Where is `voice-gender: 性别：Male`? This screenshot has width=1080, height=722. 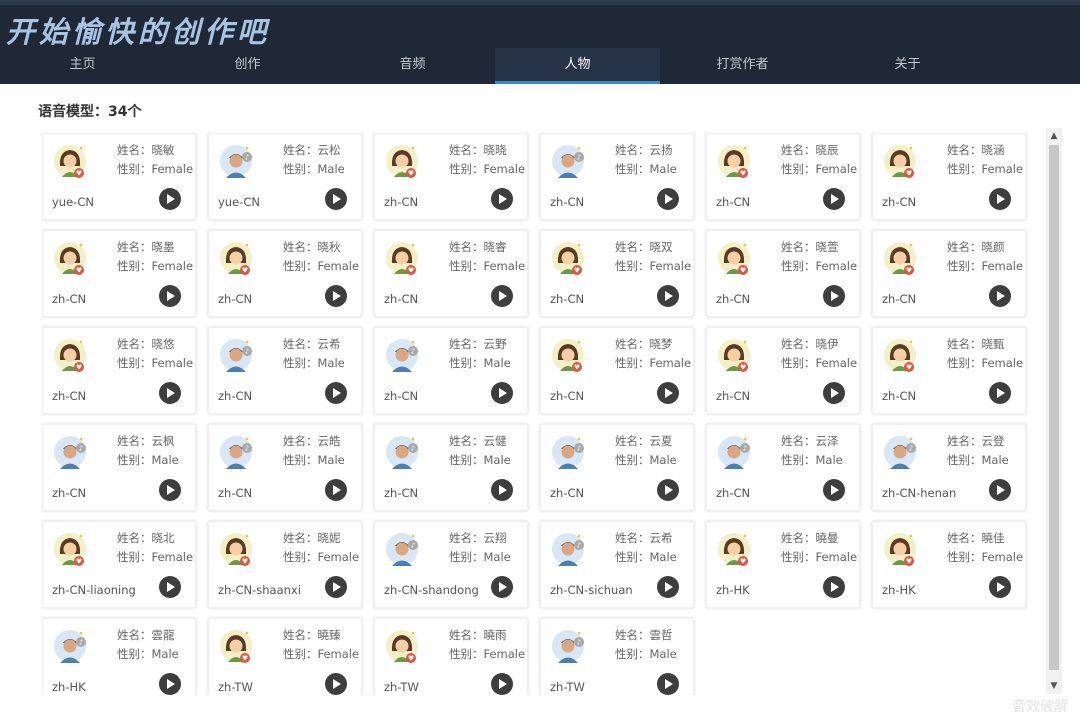 voice-gender: 性别：Male is located at coordinates (646, 654).